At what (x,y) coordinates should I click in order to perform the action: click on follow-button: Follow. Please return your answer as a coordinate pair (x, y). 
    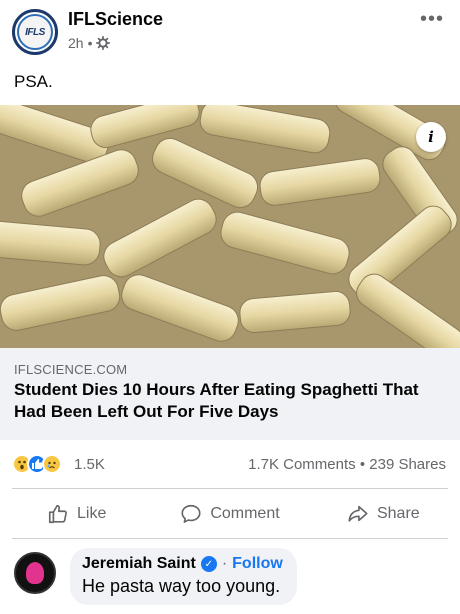
    Looking at the image, I should click on (257, 564).